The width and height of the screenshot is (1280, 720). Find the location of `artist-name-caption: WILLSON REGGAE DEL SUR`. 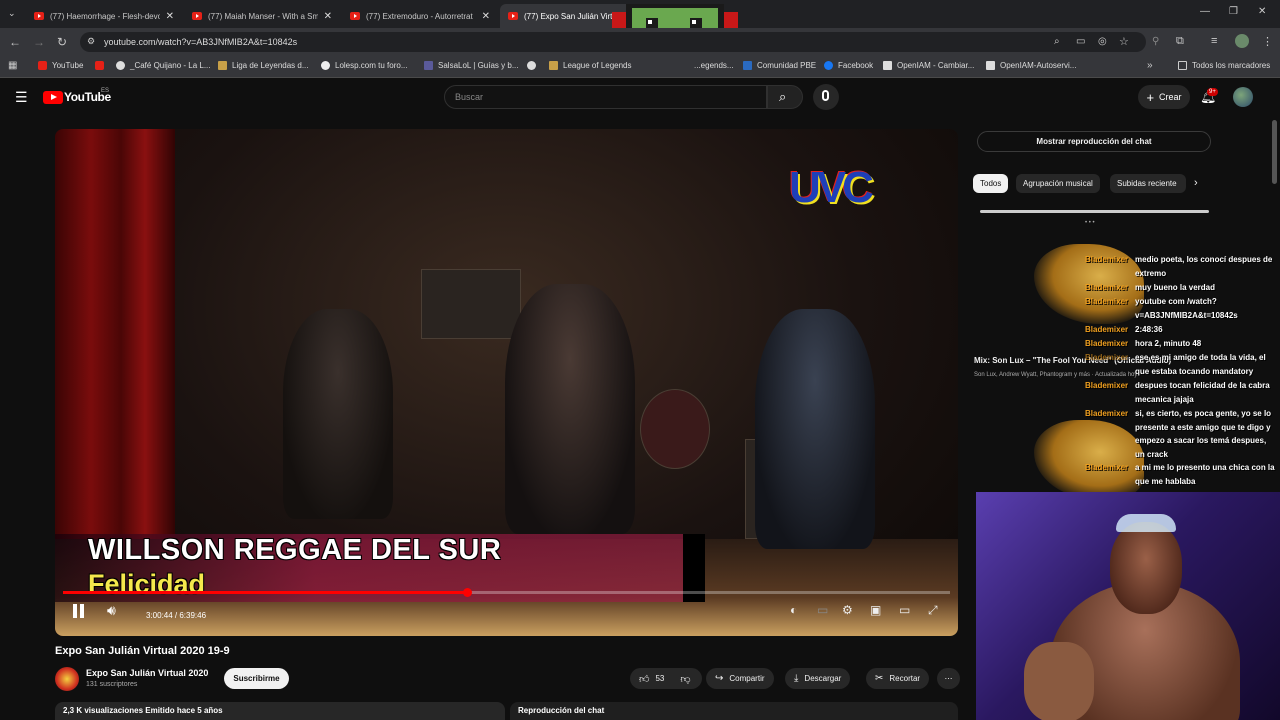

artist-name-caption: WILLSON REGGAE DEL SUR is located at coordinates (295, 550).